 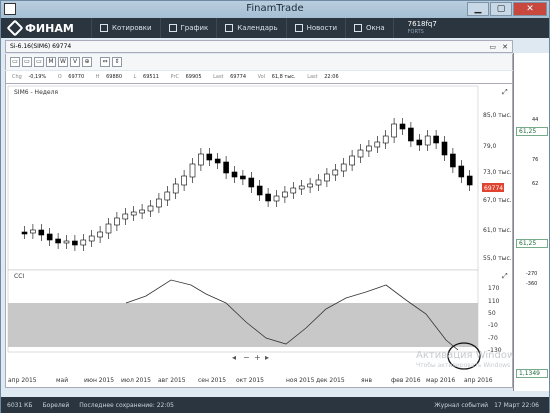 What do you see at coordinates (505, 276) in the screenshot?
I see `cci-pane-expand-icon: ⤢` at bounding box center [505, 276].